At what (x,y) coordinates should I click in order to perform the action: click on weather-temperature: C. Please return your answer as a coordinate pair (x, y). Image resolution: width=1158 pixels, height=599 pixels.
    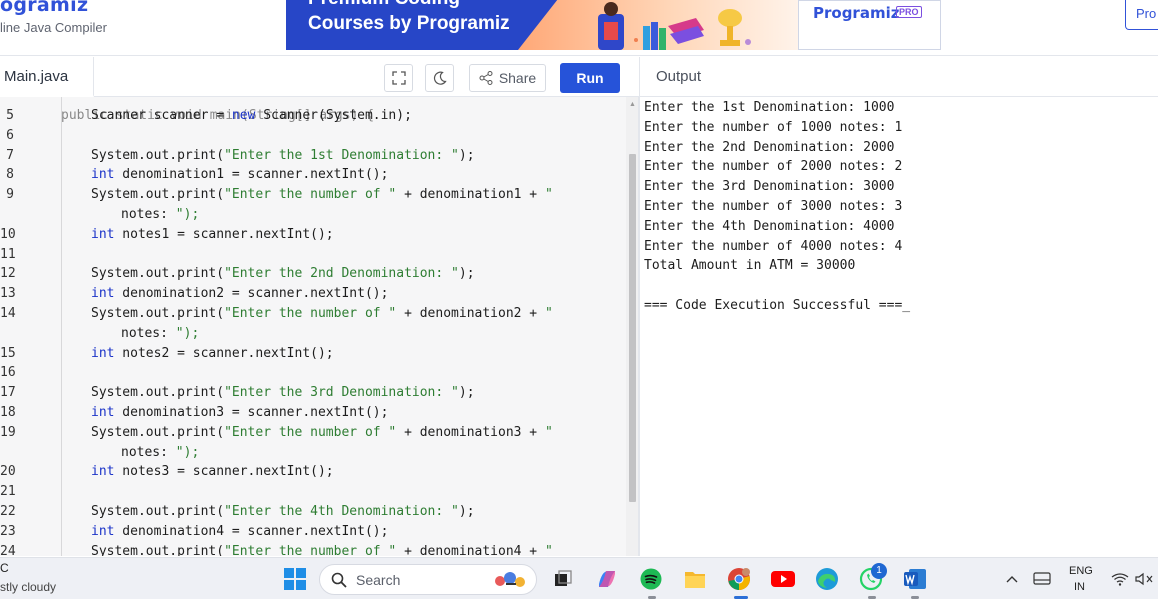
    Looking at the image, I should click on (4, 568).